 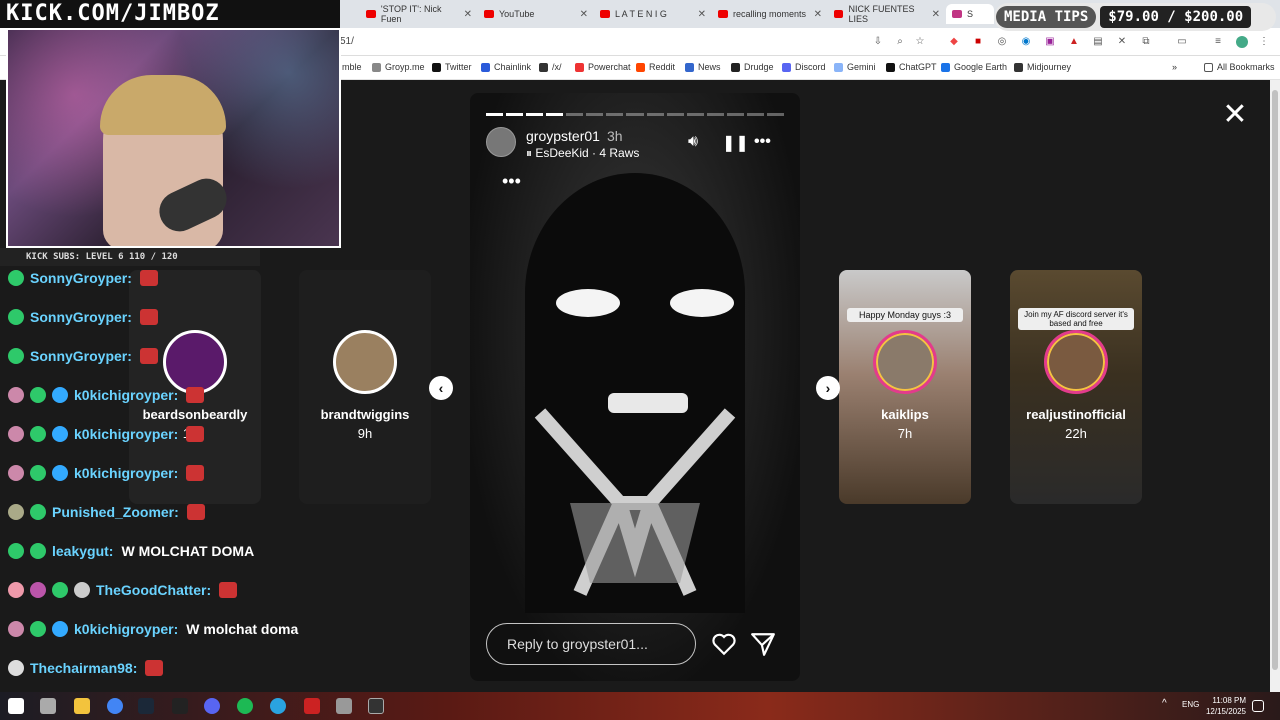 I want to click on previous-story-button: ‹, so click(x=441, y=388).